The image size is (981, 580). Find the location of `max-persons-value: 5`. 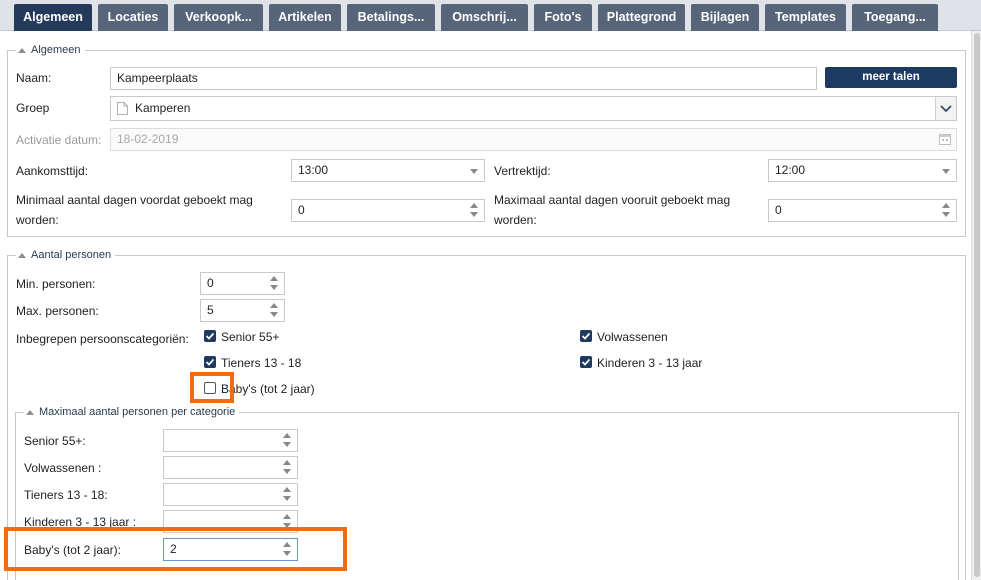

max-persons-value: 5 is located at coordinates (210, 310).